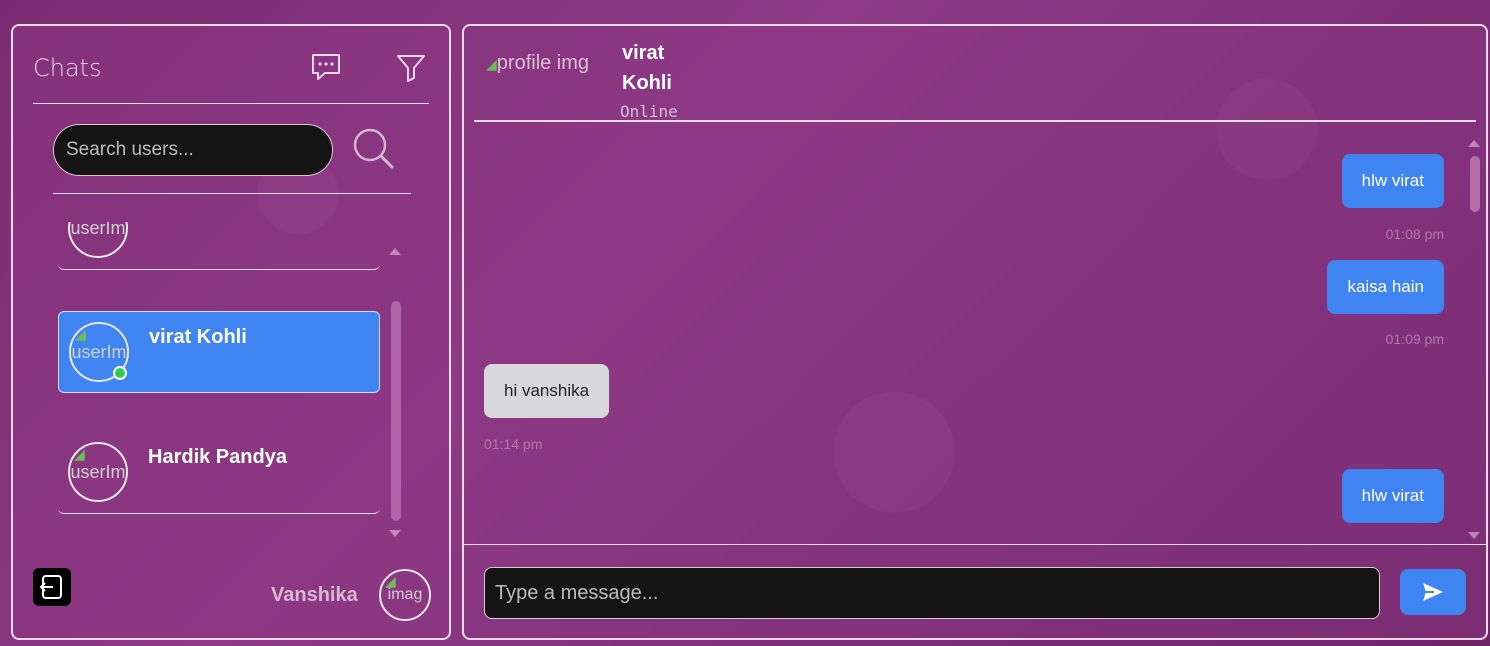 The image size is (1490, 646). What do you see at coordinates (932, 593) in the screenshot?
I see `message-input` at bounding box center [932, 593].